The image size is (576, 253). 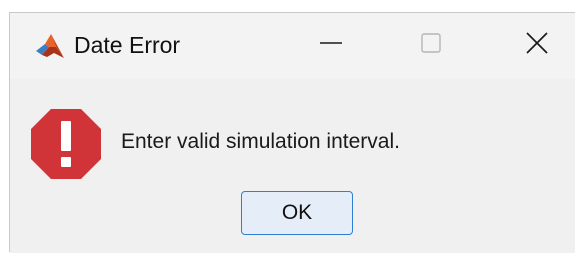 I want to click on close-icon, so click(x=537, y=45).